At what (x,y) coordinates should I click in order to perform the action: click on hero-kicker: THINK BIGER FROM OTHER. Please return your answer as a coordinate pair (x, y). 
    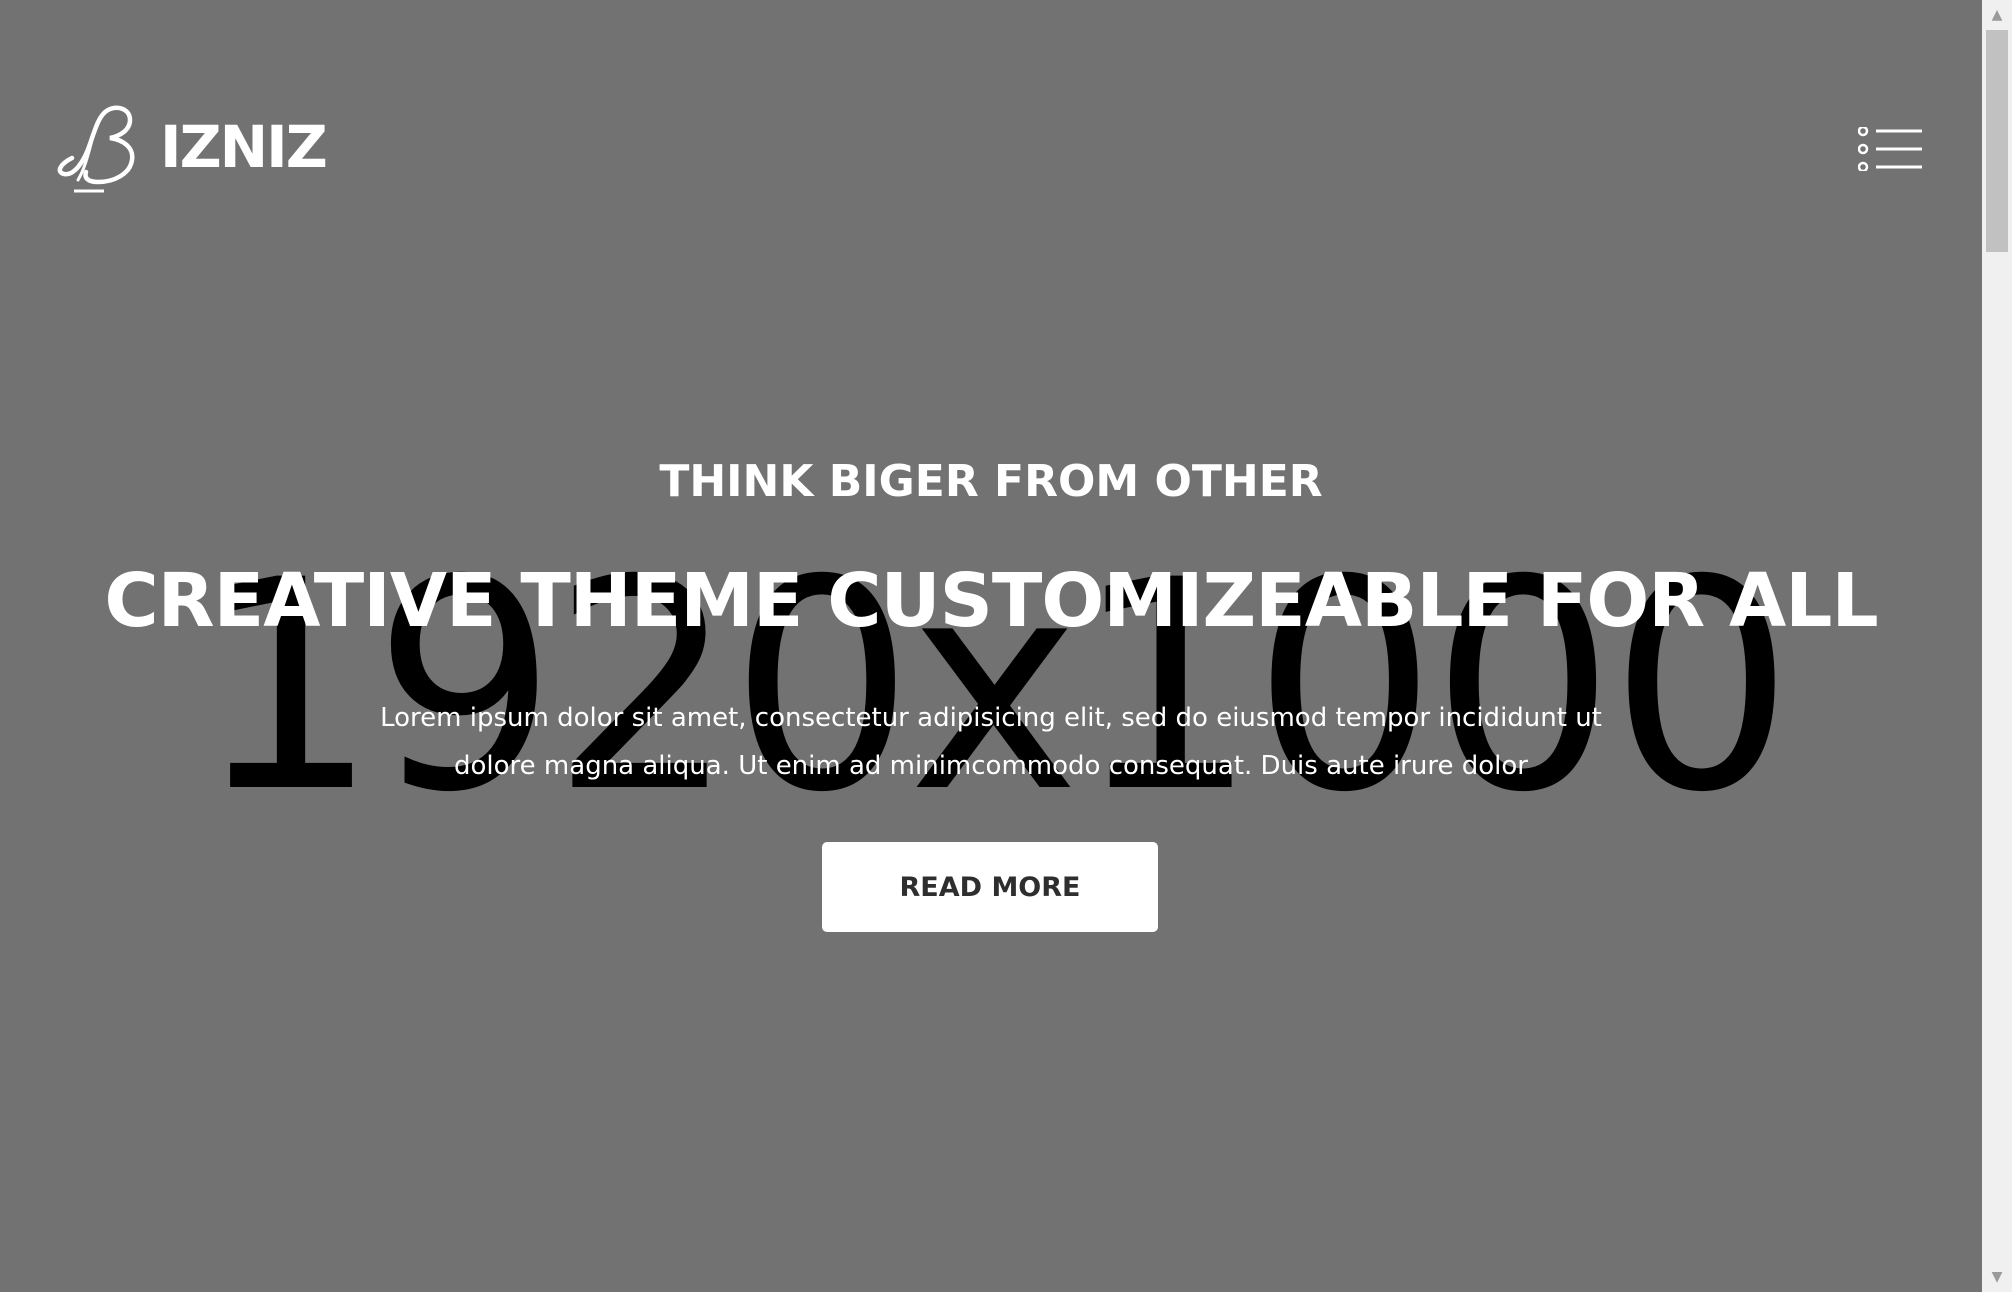
    Looking at the image, I should click on (991, 481).